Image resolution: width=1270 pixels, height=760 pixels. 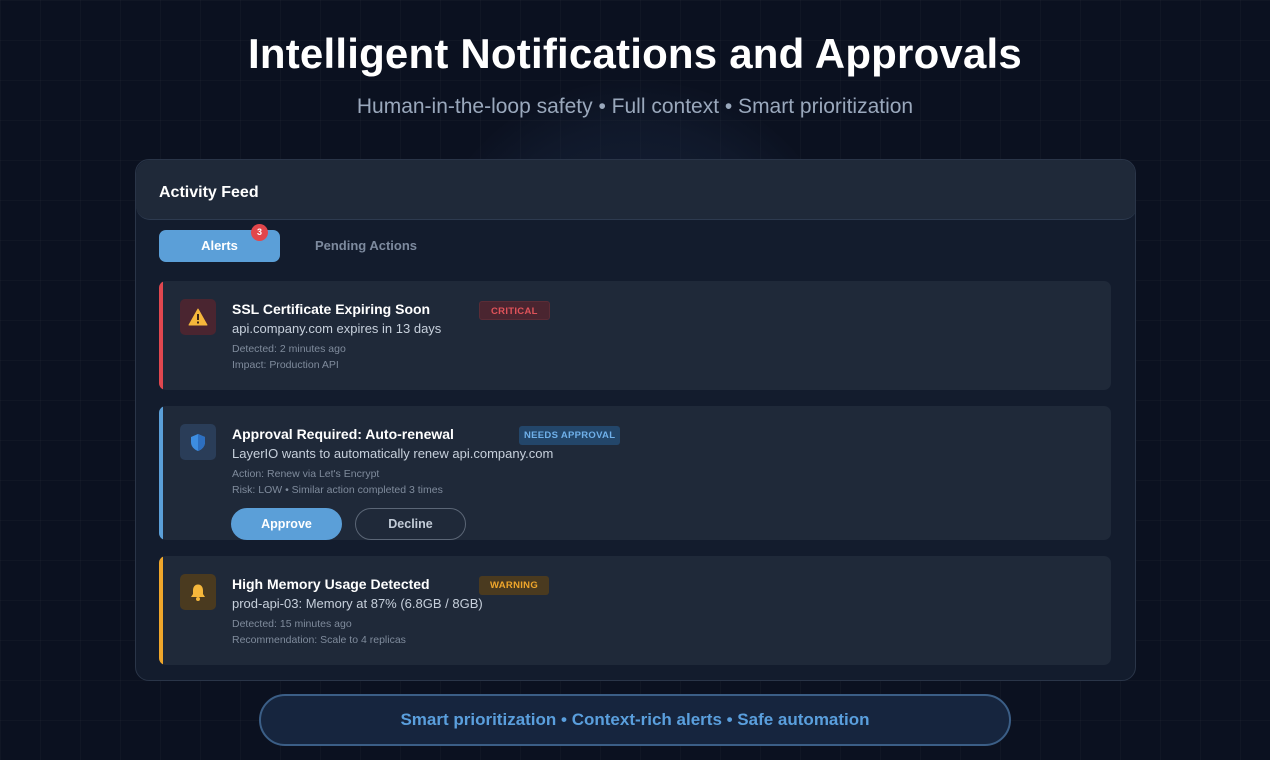 What do you see at coordinates (635, 190) in the screenshot?
I see `panel-header: Activity Feed` at bounding box center [635, 190].